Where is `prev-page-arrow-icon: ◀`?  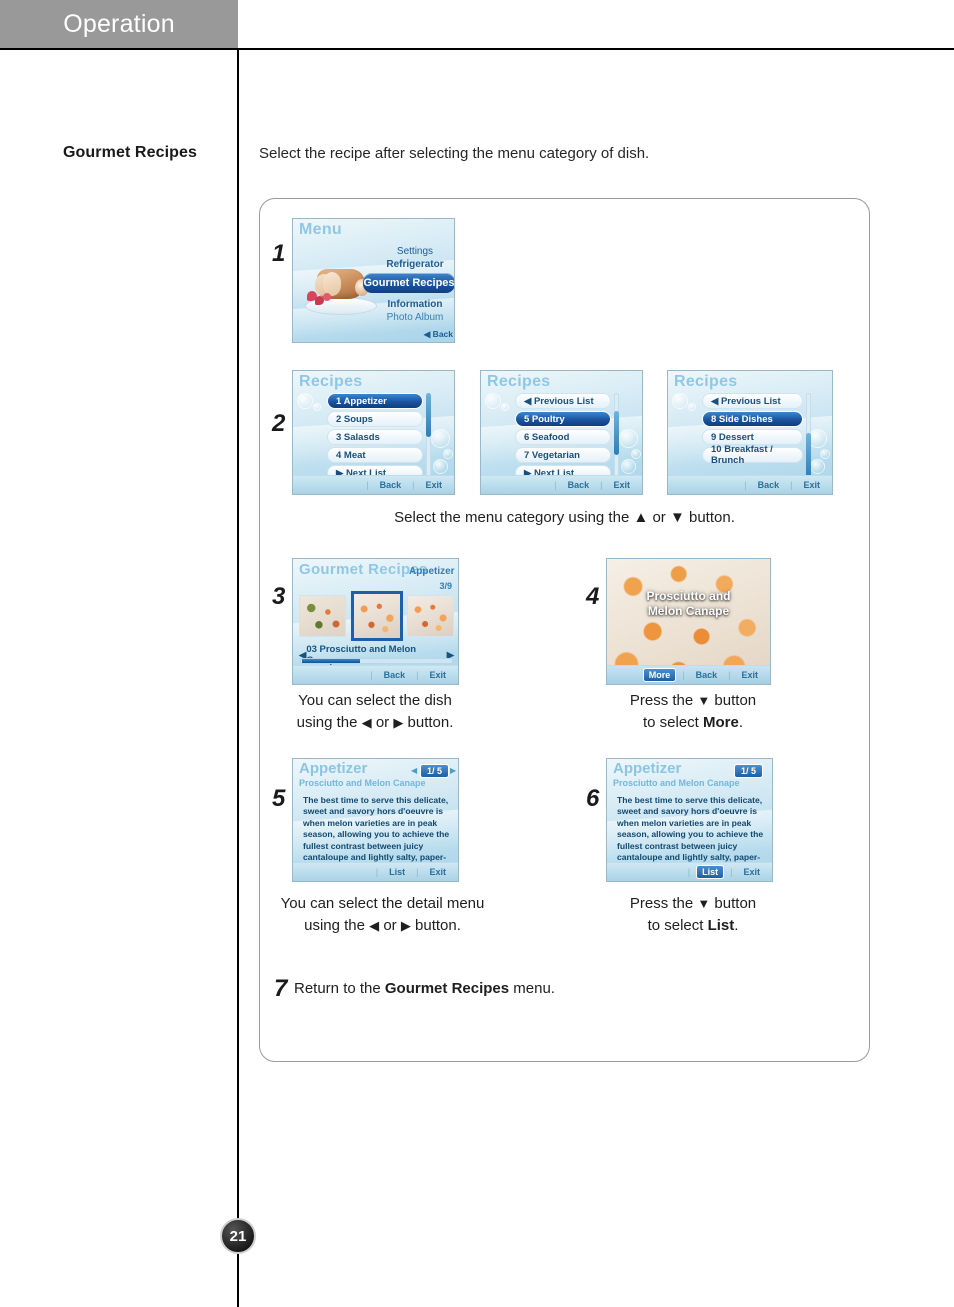
prev-page-arrow-icon: ◀ is located at coordinates (414, 770).